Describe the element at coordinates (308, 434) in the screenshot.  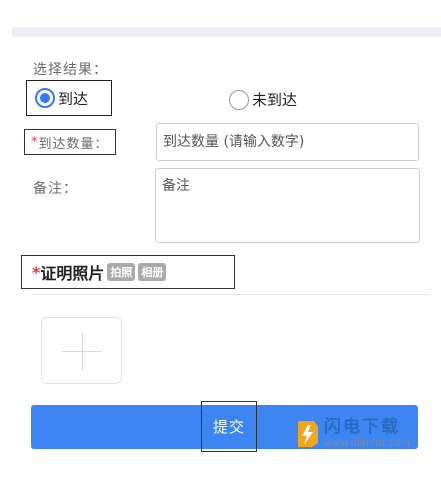
I see `lightning-logo-icon` at that location.